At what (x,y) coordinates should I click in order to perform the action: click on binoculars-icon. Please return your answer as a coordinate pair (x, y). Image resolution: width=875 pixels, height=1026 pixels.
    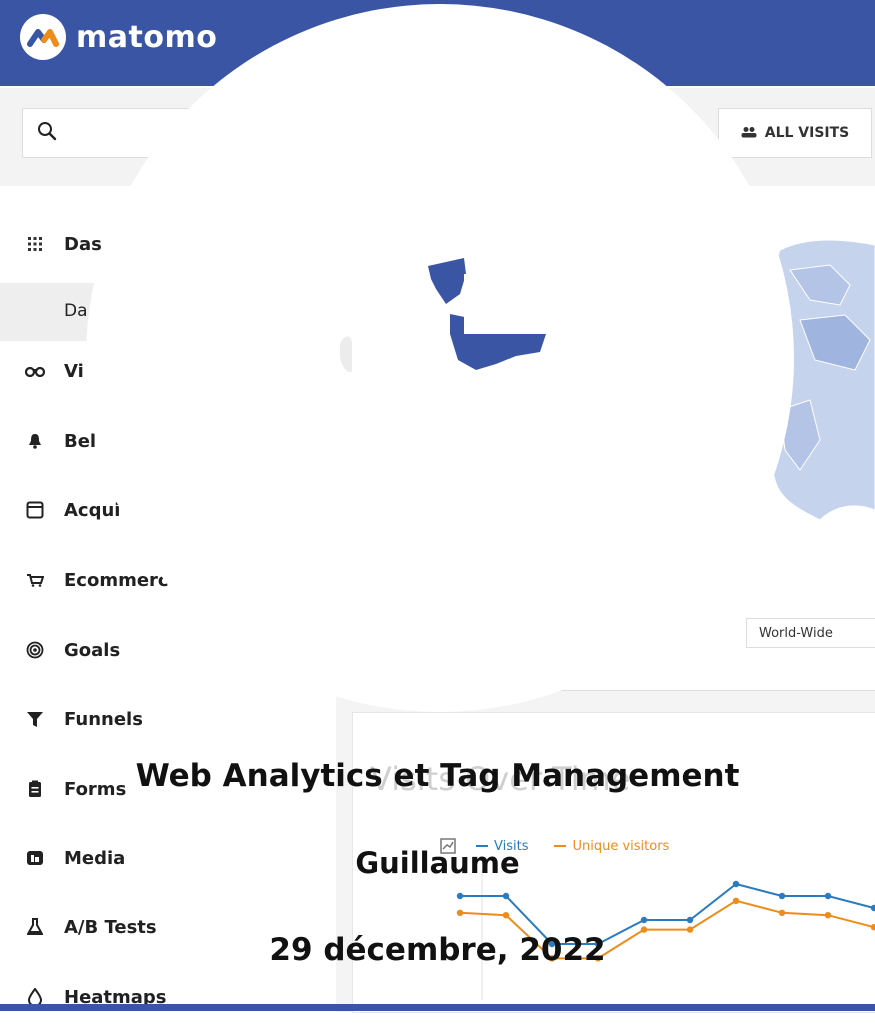
    Looking at the image, I should click on (35, 371).